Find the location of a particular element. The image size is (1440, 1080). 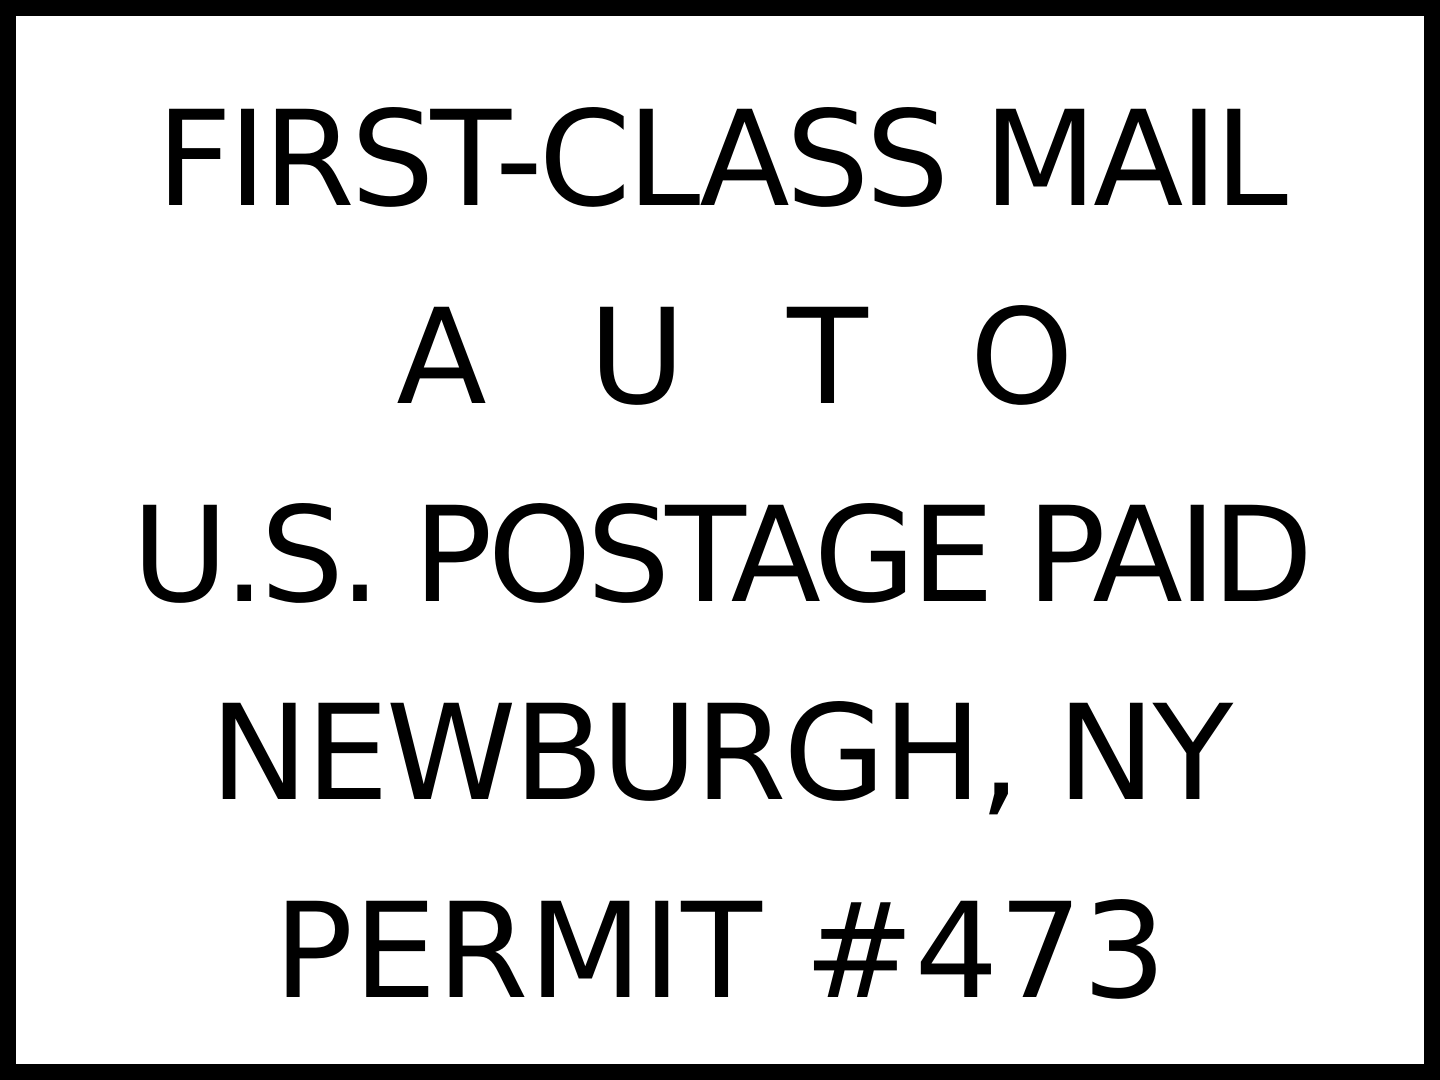

auto-sort-text: A U T O is located at coordinates (750, 358).